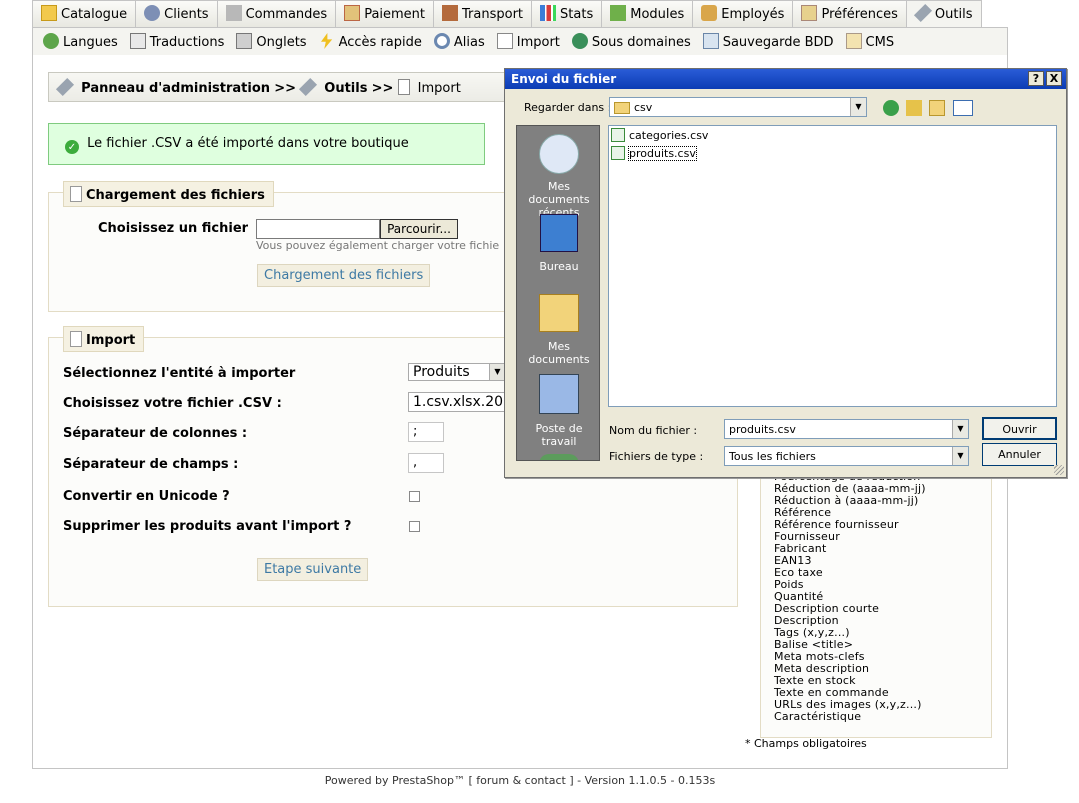 The height and width of the screenshot is (803, 1079). I want to click on tab-outils: Outils, so click(943, 14).